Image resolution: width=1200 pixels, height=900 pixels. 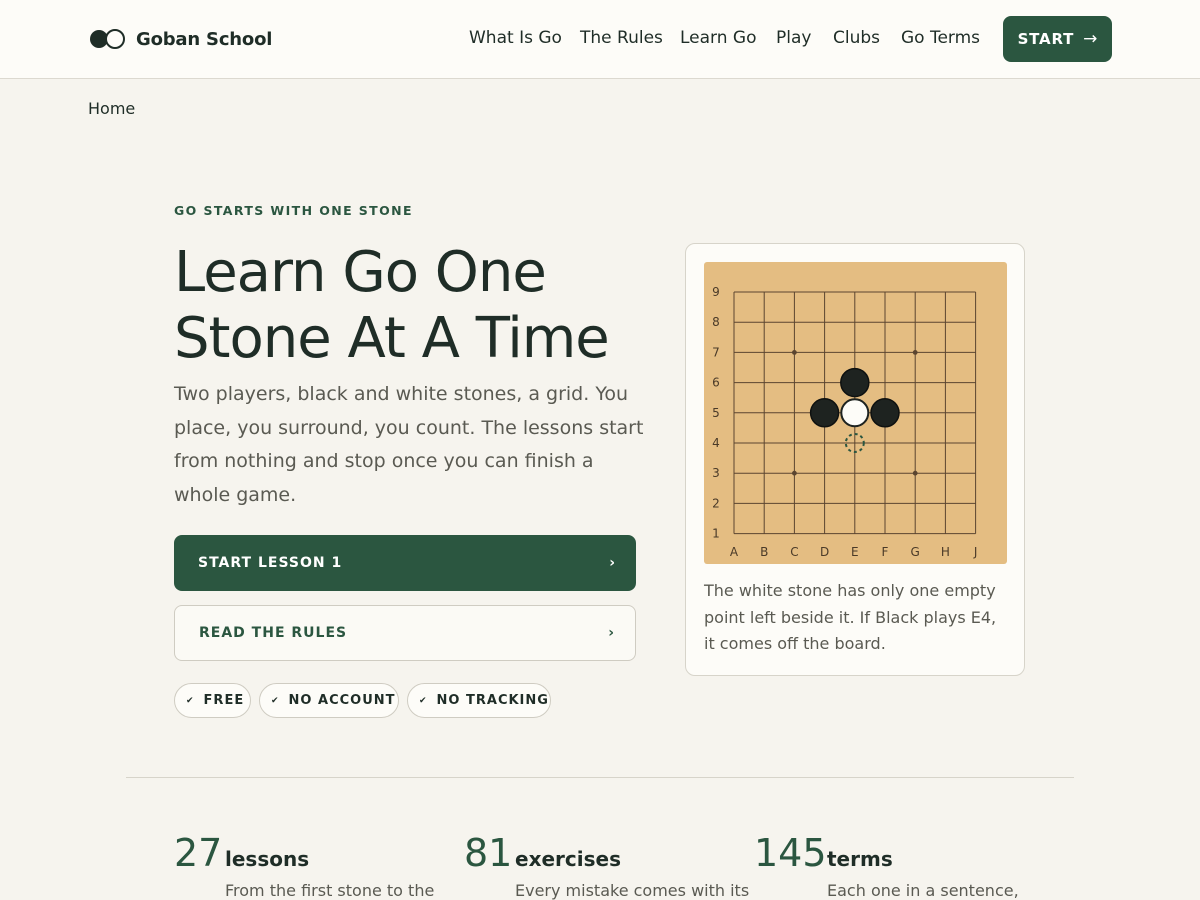 I want to click on row-label: 6, so click(x=716, y=383).